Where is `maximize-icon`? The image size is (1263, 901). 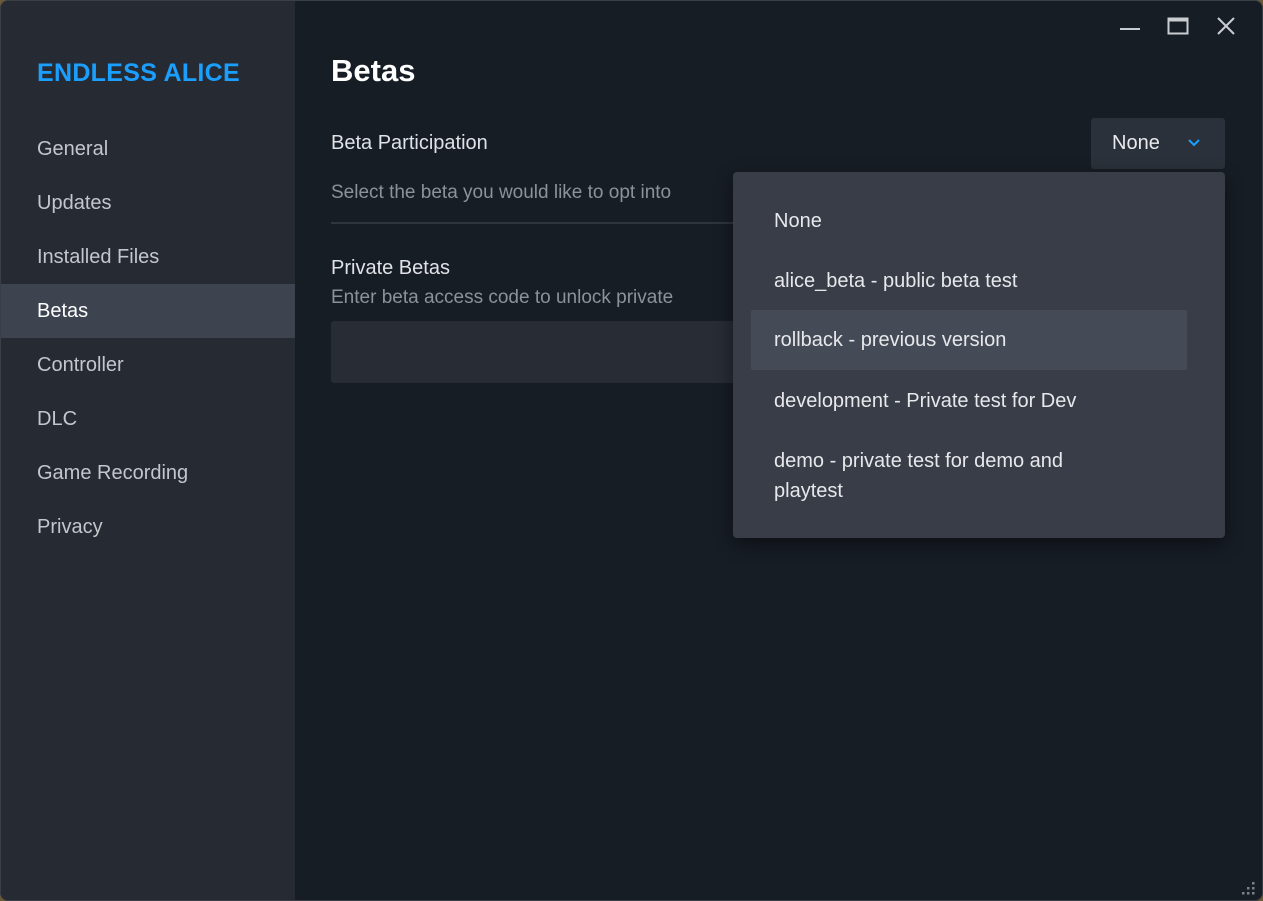
maximize-icon is located at coordinates (1178, 26).